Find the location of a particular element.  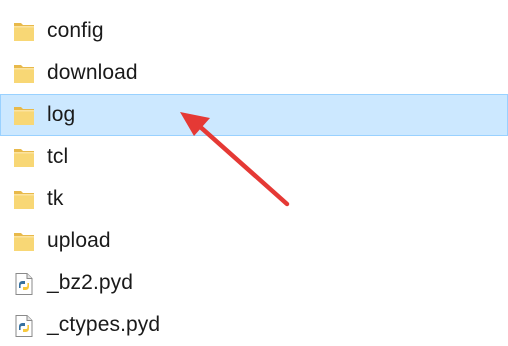

file-name: _bz2.pyd is located at coordinates (90, 282).